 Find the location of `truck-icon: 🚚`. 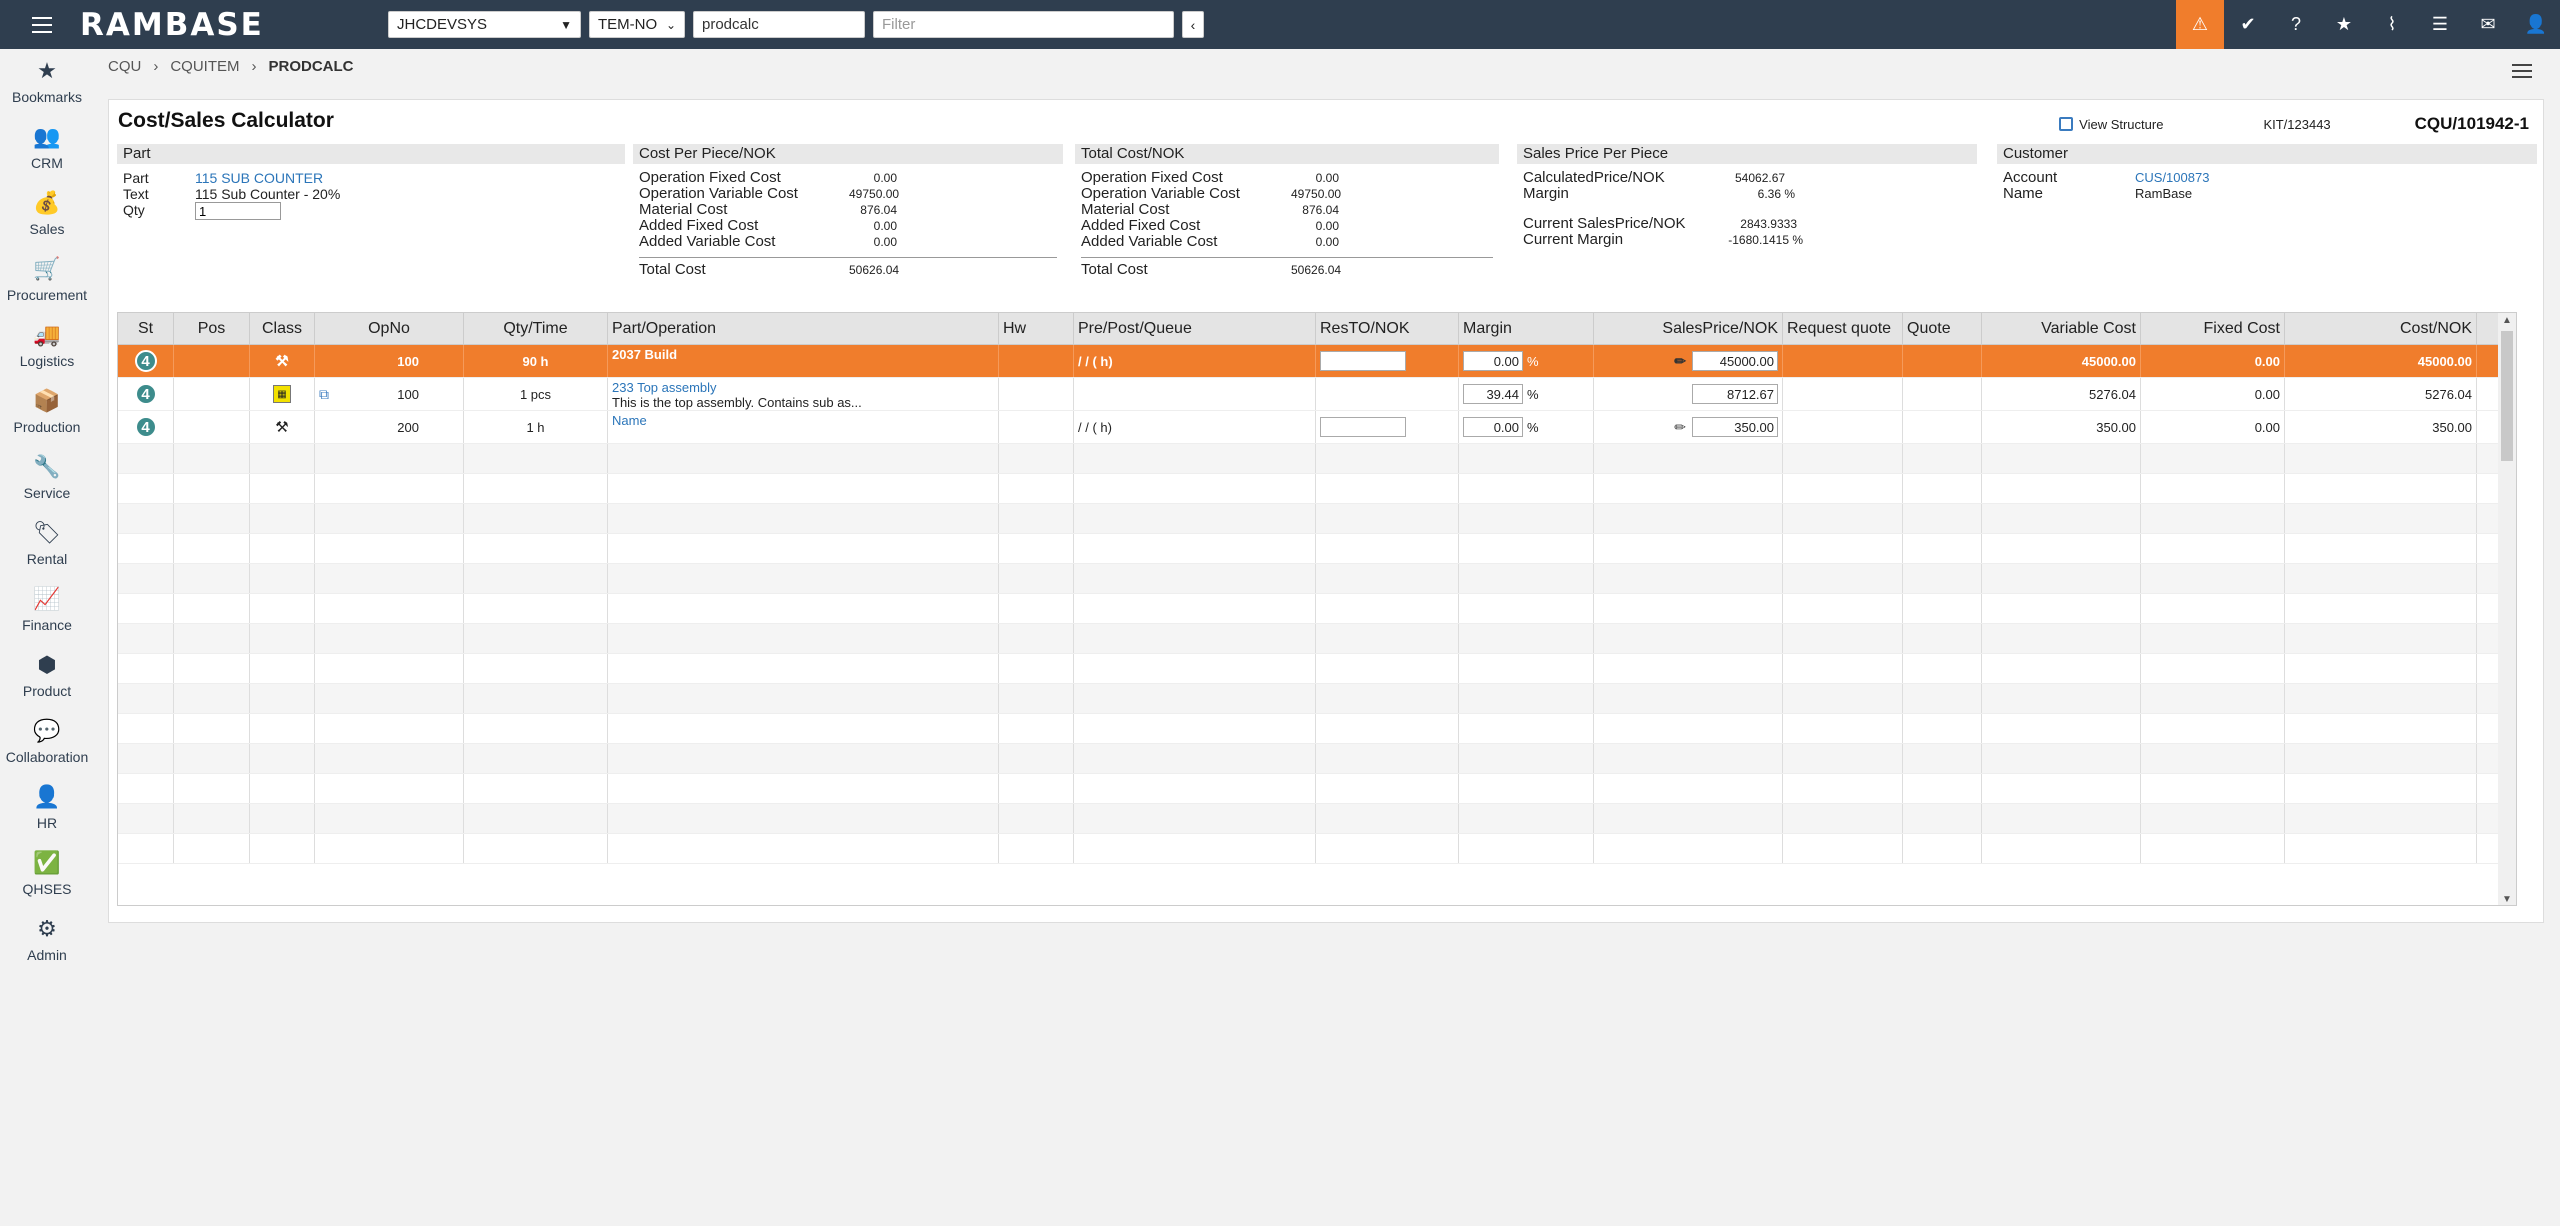

truck-icon: 🚚 is located at coordinates (47, 334).